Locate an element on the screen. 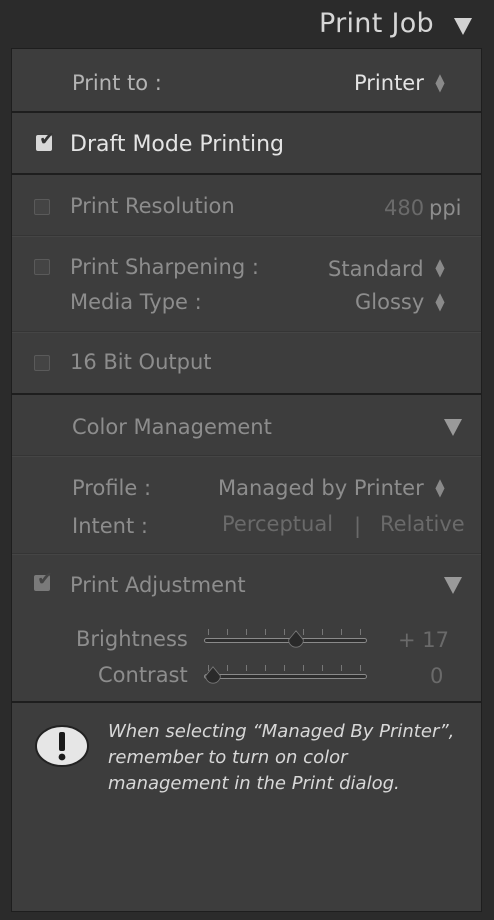 This screenshot has height=920, width=494. contrast-slider is located at coordinates (285, 676).